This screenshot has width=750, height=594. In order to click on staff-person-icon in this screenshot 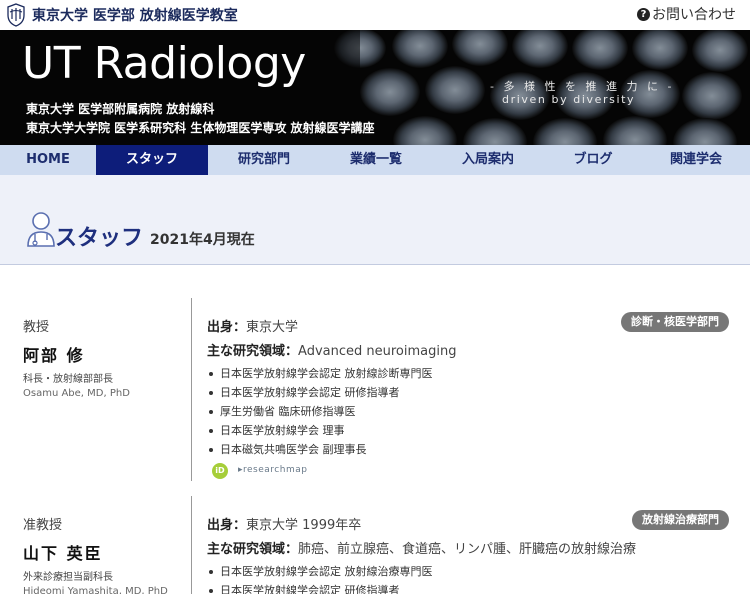, I will do `click(41, 229)`.